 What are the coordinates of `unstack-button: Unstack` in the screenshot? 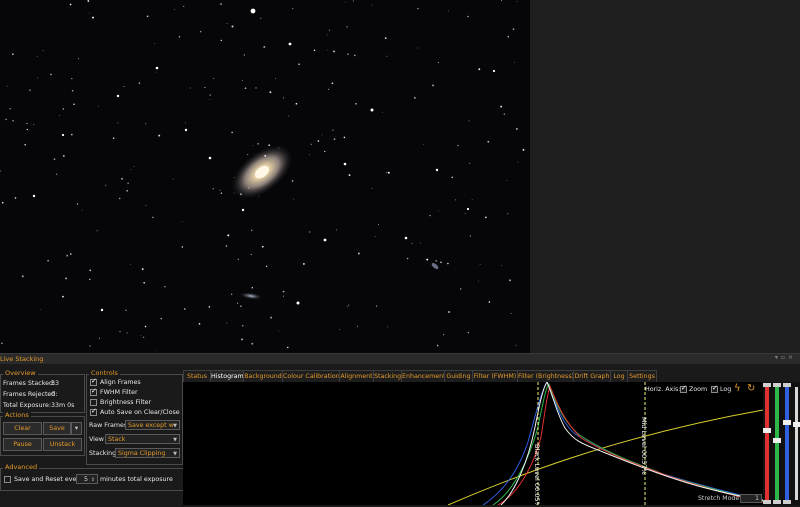 It's located at (62, 444).